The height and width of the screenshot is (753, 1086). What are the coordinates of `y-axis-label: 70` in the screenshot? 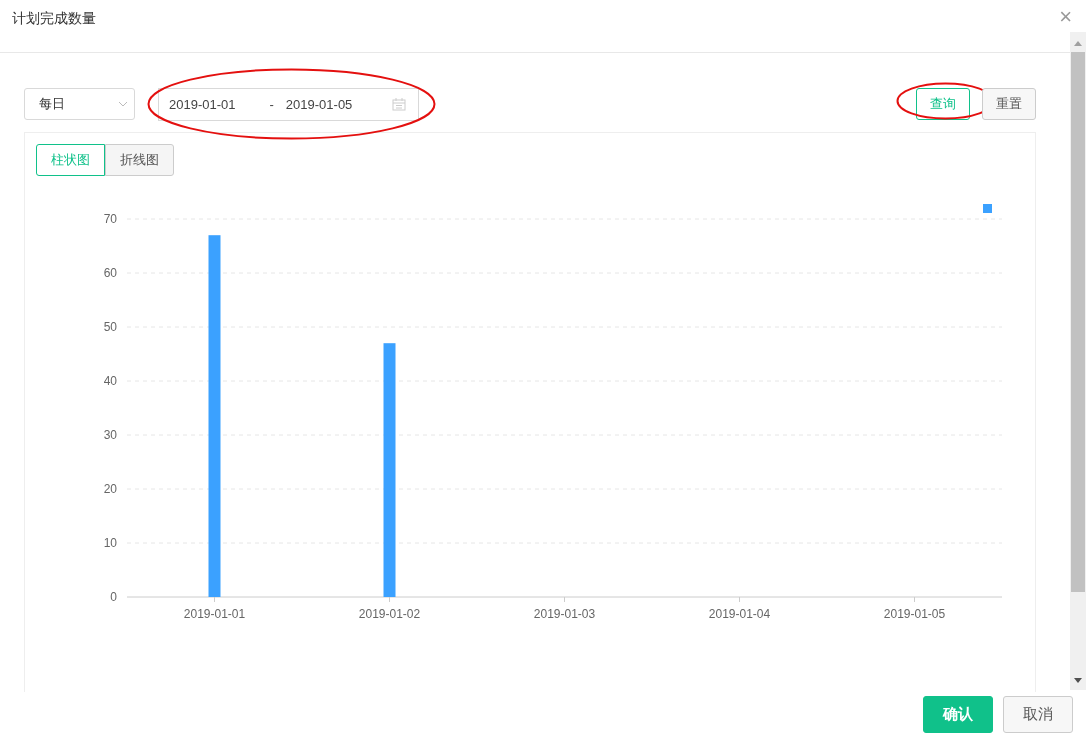 It's located at (110, 219).